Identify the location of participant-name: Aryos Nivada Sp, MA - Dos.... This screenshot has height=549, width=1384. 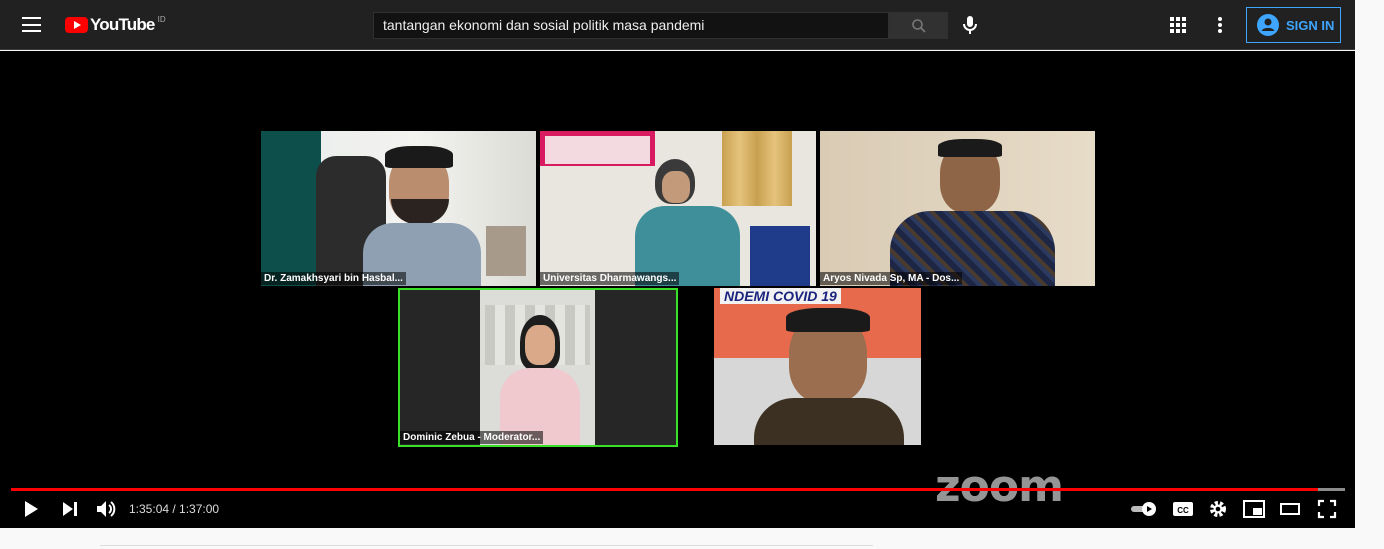
(891, 278).